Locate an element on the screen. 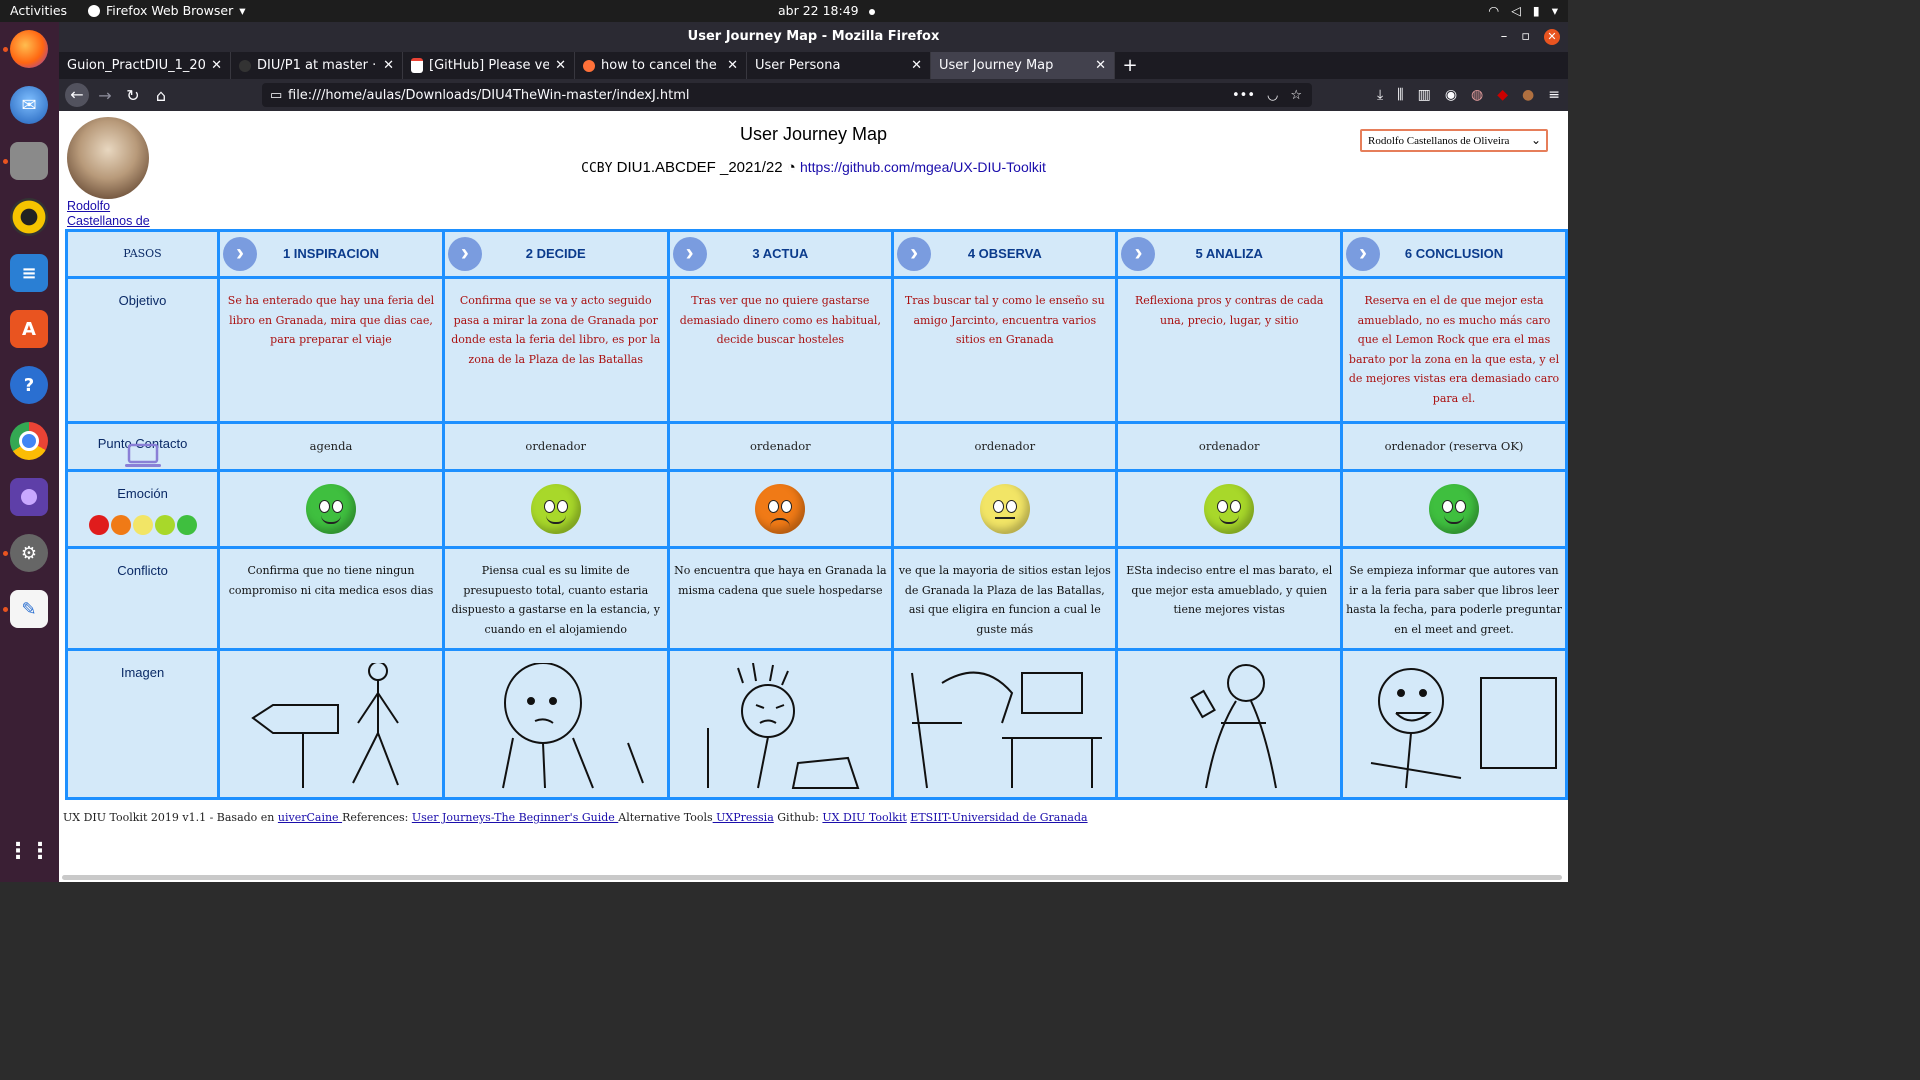 This screenshot has width=1920, height=1080. clock-text: abr 22 18:49 is located at coordinates (818, 10).